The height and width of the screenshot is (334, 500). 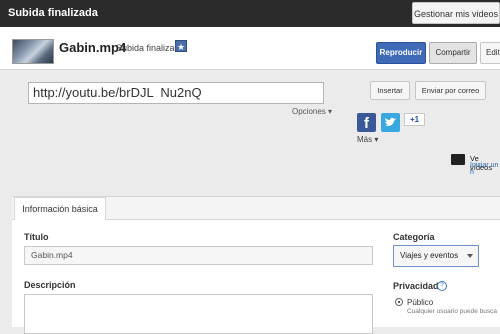 What do you see at coordinates (50, 285) in the screenshot?
I see `description-label: Descripción` at bounding box center [50, 285].